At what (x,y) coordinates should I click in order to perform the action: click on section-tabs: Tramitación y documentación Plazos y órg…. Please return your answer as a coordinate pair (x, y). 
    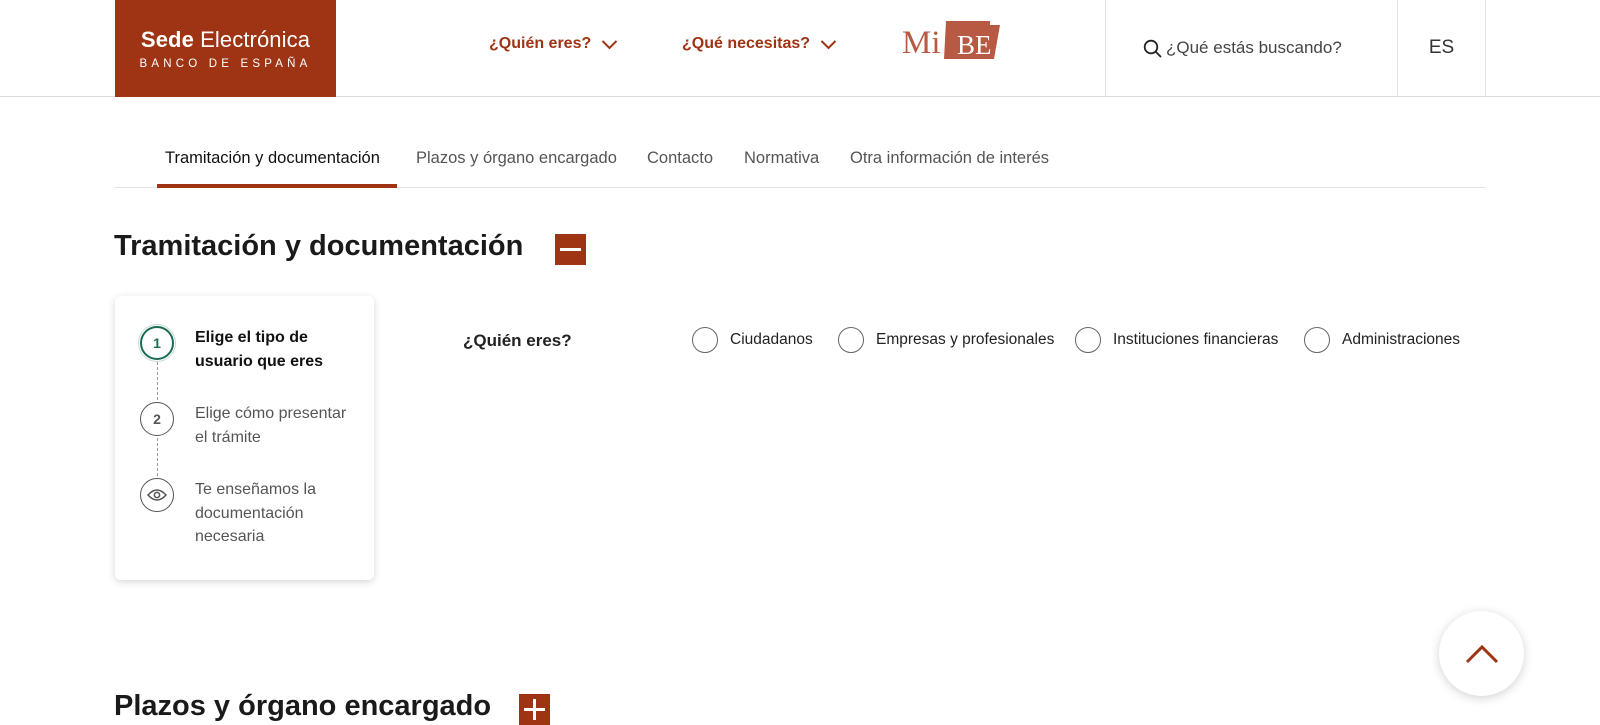
    Looking at the image, I should click on (800, 162).